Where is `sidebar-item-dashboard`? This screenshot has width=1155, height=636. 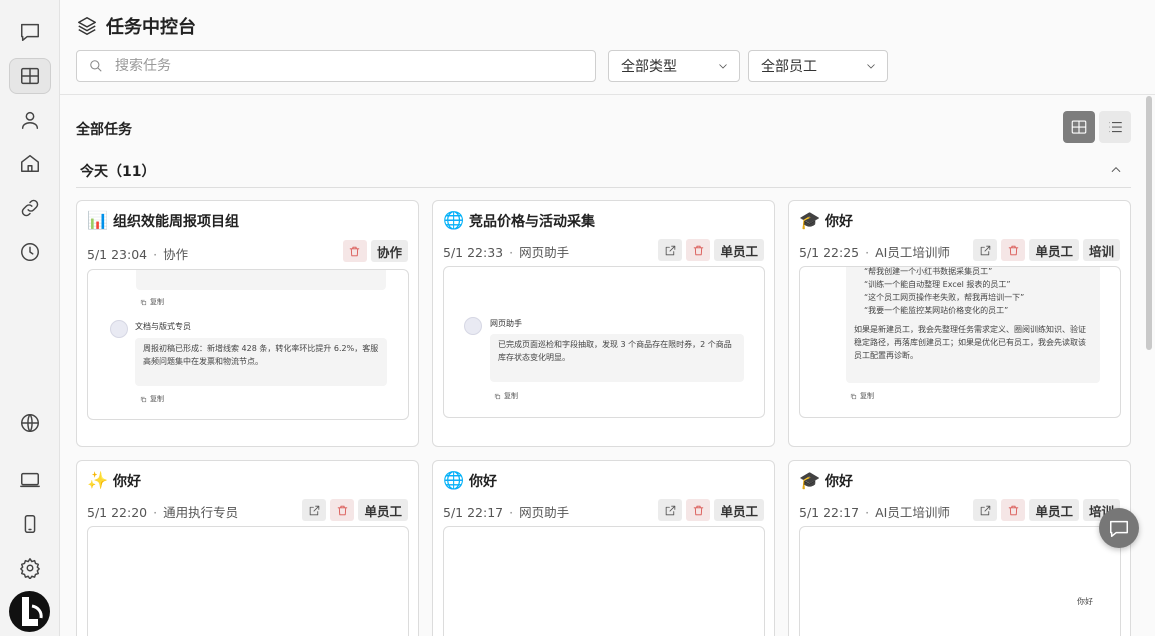
sidebar-item-dashboard is located at coordinates (30, 76).